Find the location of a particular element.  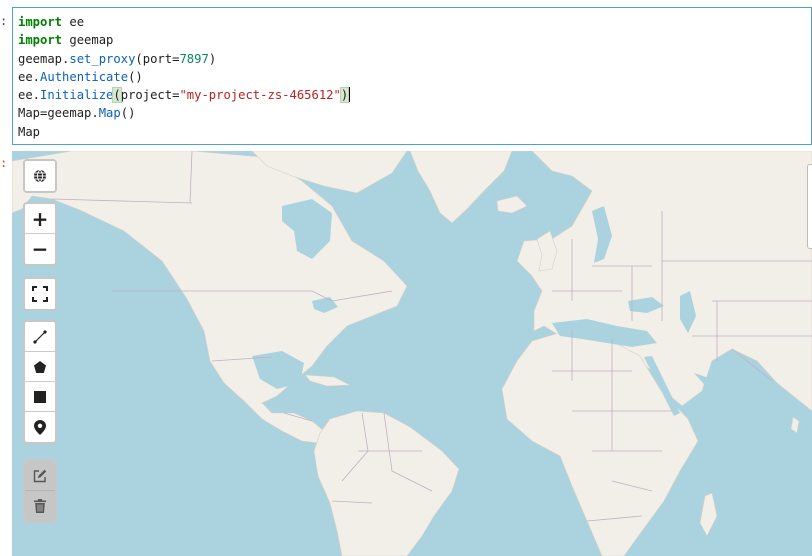

globe-icon is located at coordinates (40, 176).